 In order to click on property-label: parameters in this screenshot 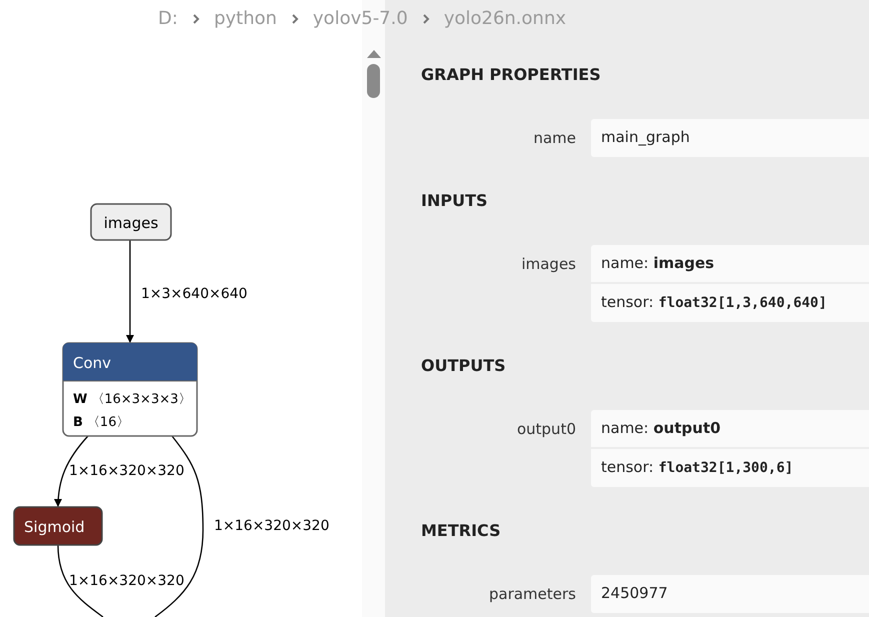, I will do `click(532, 594)`.